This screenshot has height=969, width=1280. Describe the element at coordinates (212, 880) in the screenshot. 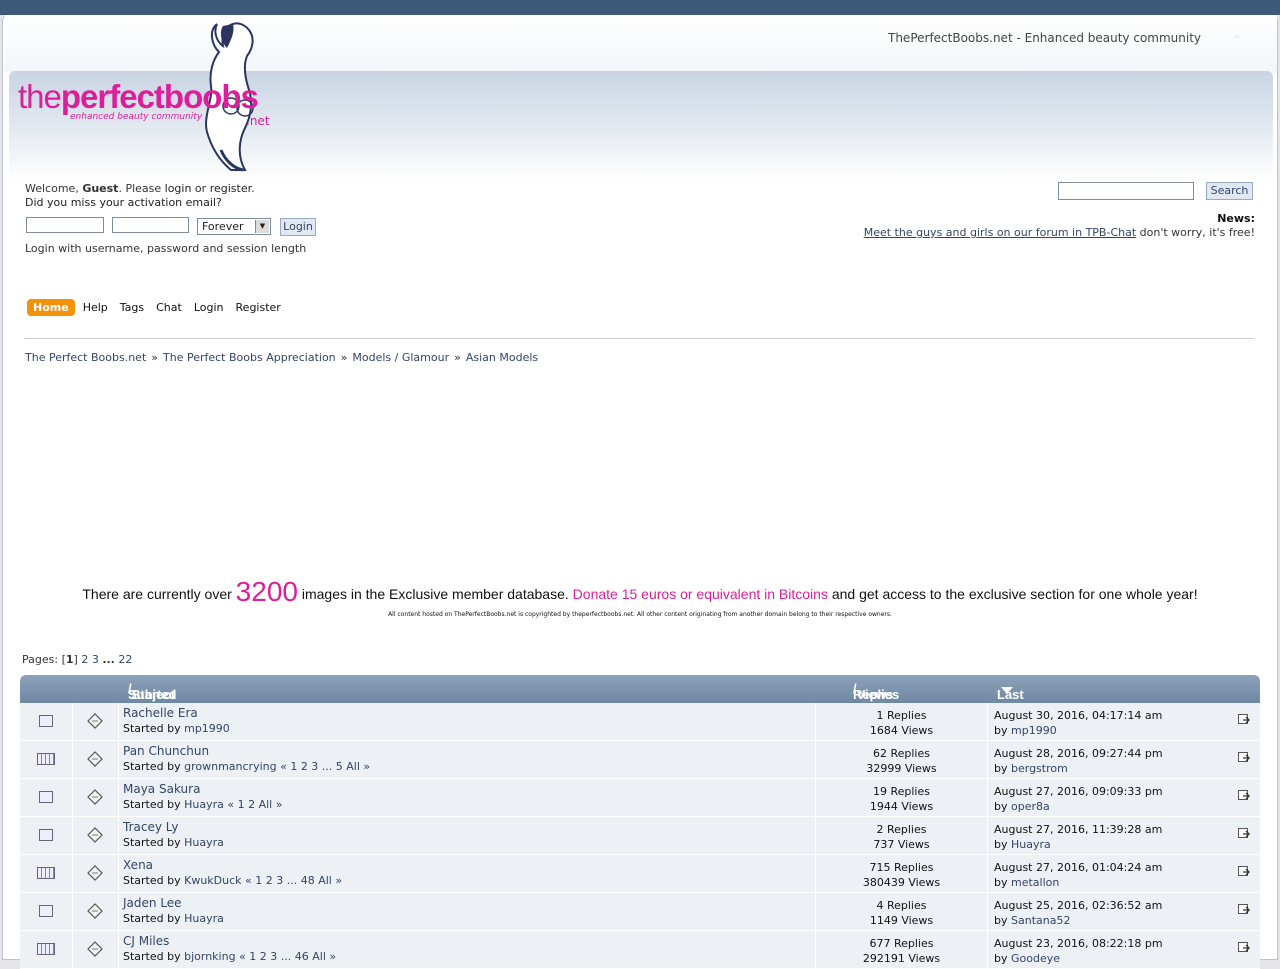

I see `topic-author-link: KwukDuck` at that location.